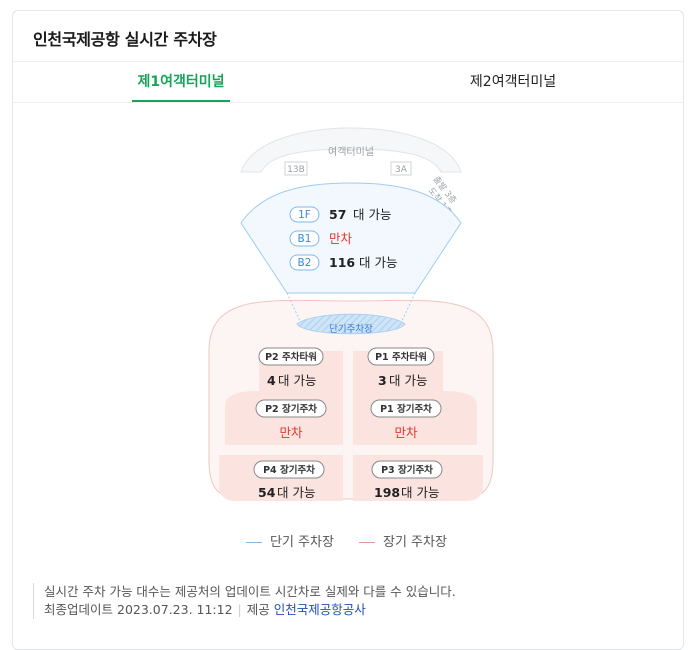 The width and height of the screenshot is (698, 650). What do you see at coordinates (291, 409) in the screenshot?
I see `lot-name: P2 장기주차` at bounding box center [291, 409].